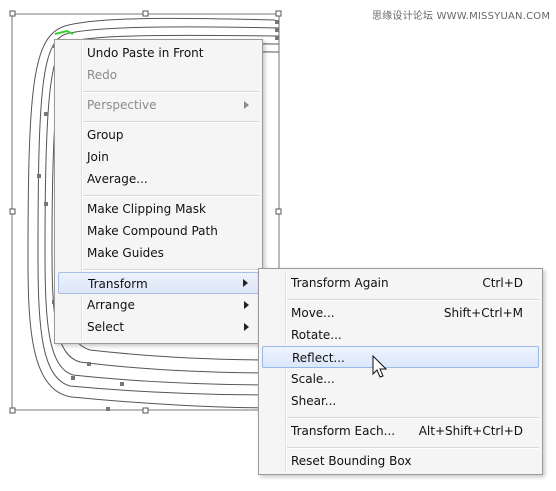 This screenshot has width=556, height=491. What do you see at coordinates (102, 75) in the screenshot?
I see `menu-item-label: Redo` at bounding box center [102, 75].